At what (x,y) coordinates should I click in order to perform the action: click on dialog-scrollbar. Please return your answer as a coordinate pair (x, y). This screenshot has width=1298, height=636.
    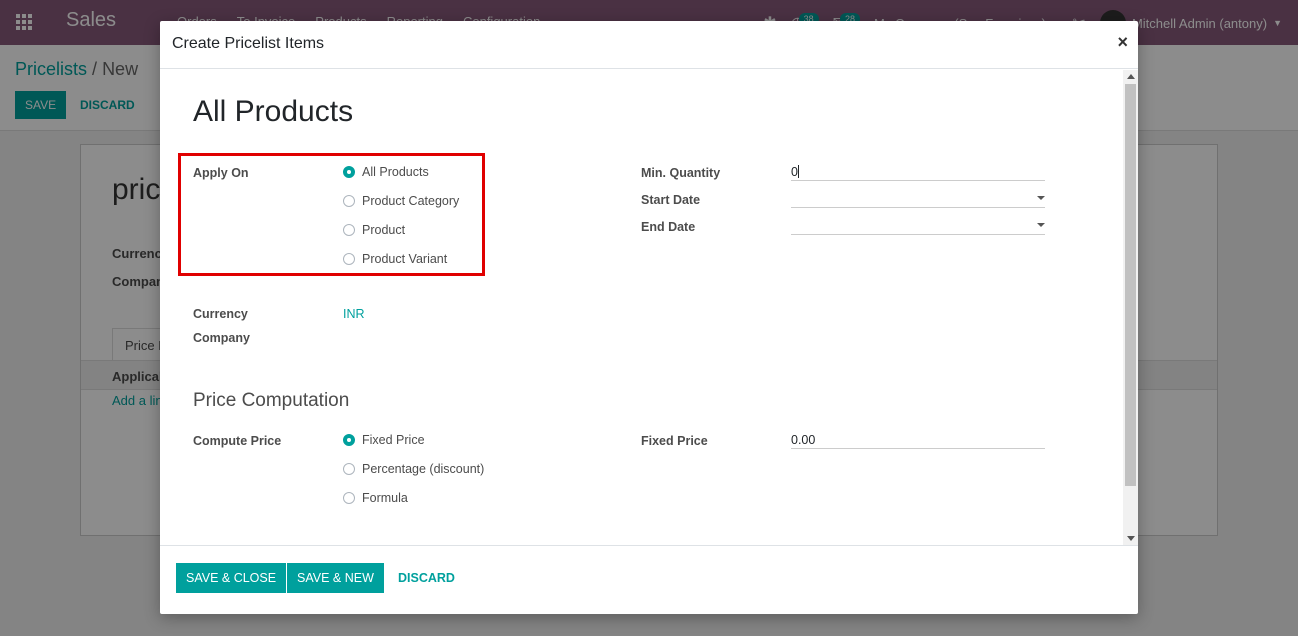
    Looking at the image, I should click on (1130, 307).